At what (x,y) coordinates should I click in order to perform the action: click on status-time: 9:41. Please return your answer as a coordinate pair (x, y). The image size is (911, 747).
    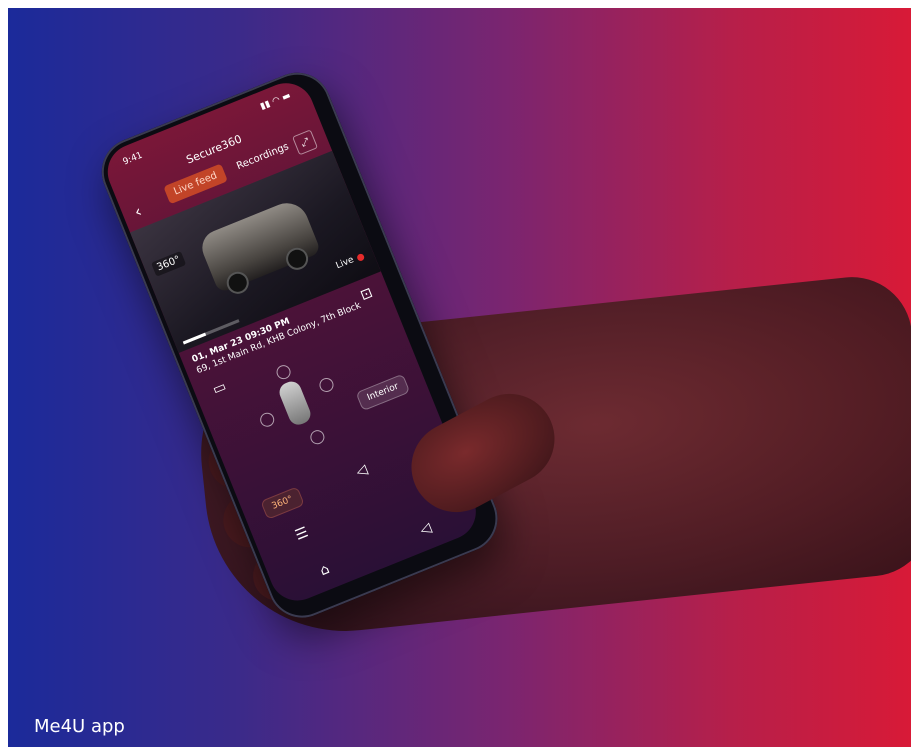
    Looking at the image, I should click on (133, 159).